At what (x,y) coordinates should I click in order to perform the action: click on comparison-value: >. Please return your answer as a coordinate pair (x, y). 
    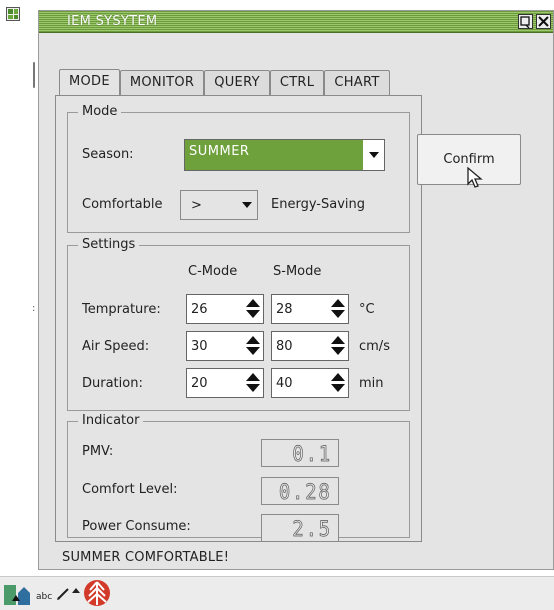
    Looking at the image, I should click on (196, 205).